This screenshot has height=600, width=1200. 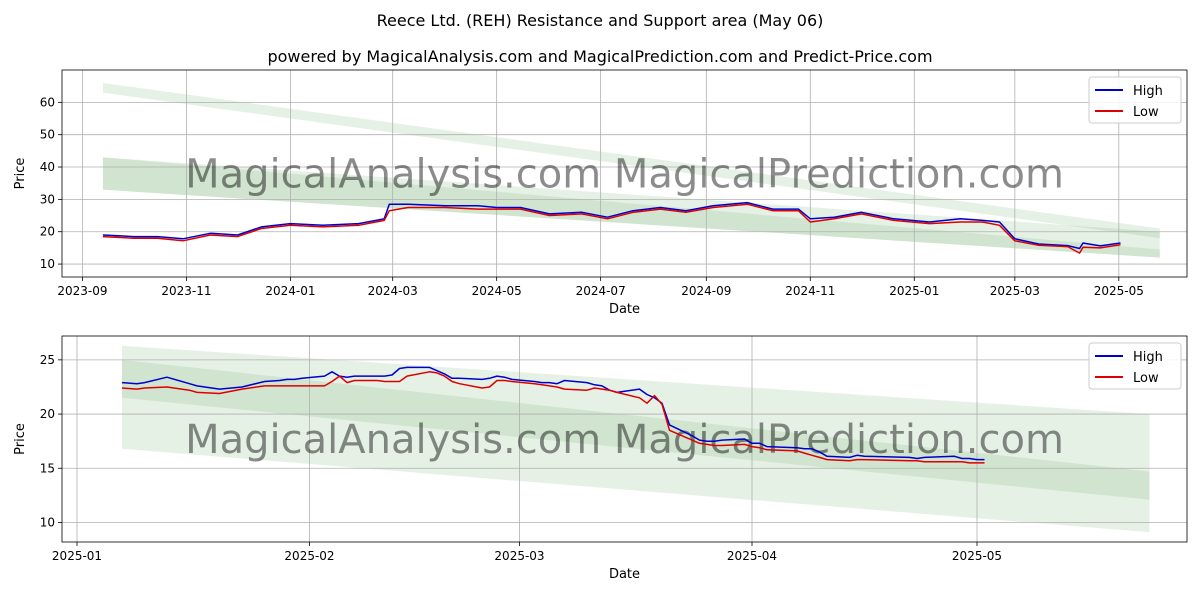 I want to click on y-tick-label: 25, so click(x=47, y=360).